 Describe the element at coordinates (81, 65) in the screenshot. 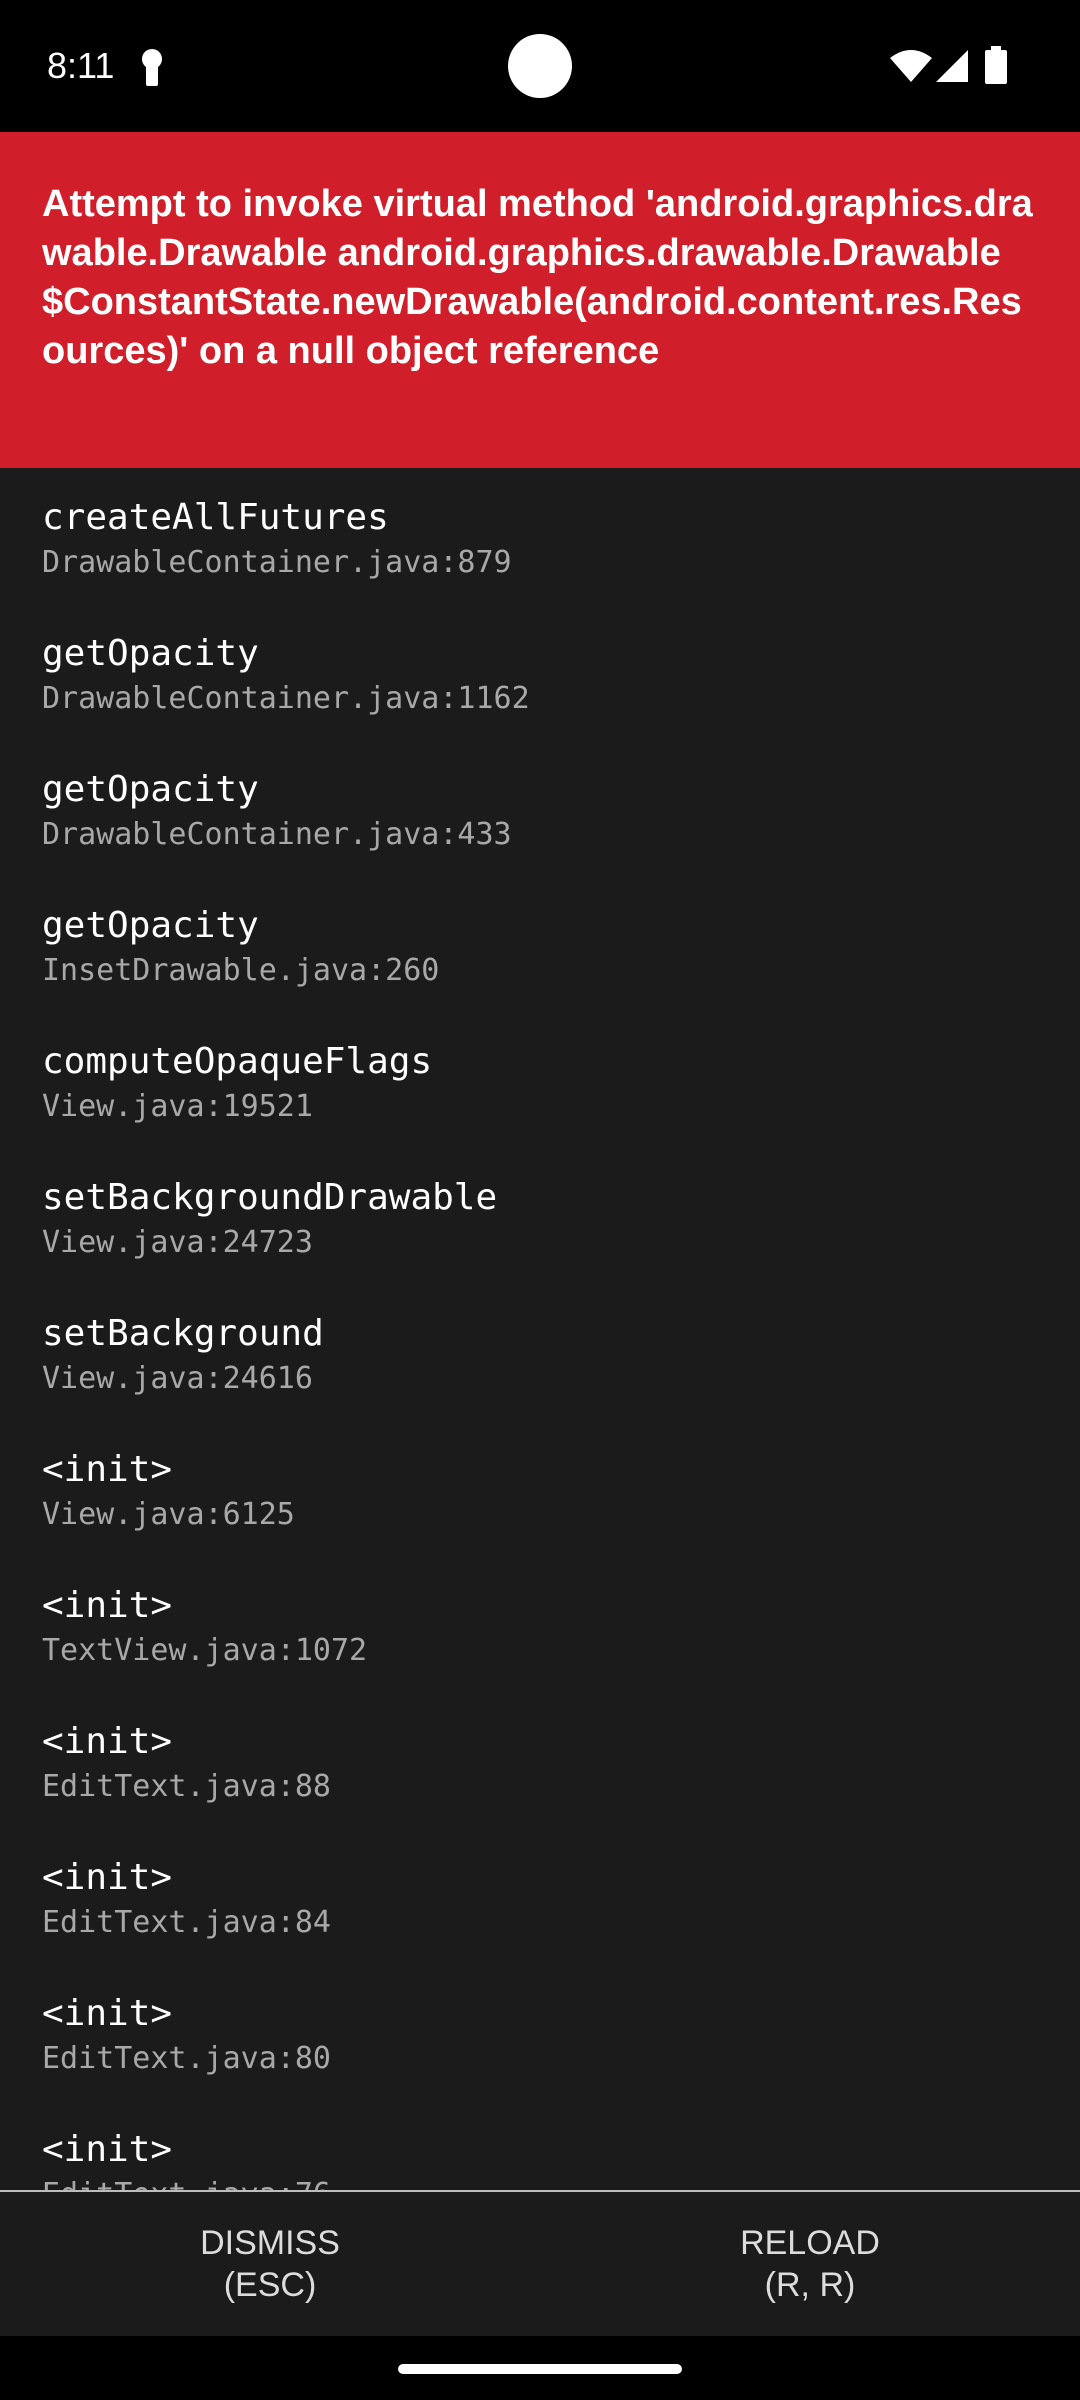

I see `status-time: 8:11` at that location.